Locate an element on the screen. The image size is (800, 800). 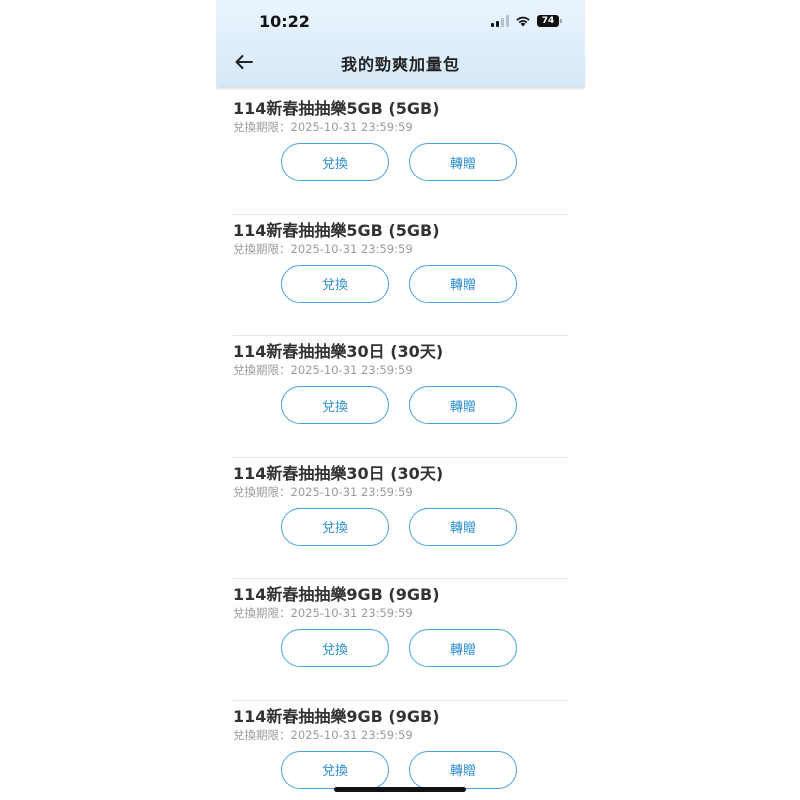
status-time: 10:22 is located at coordinates (284, 21).